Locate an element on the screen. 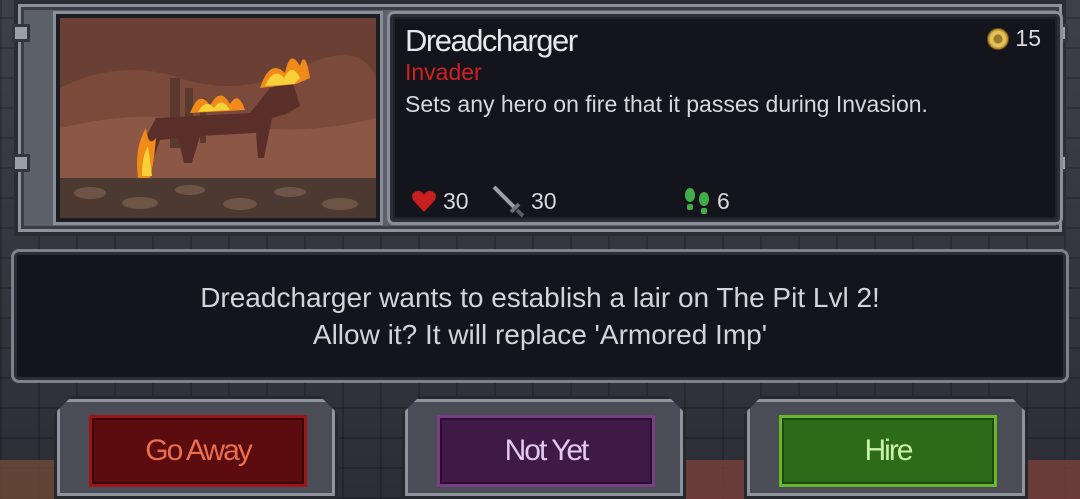 This screenshot has width=1080, height=499. attack-value: 30 is located at coordinates (544, 200).